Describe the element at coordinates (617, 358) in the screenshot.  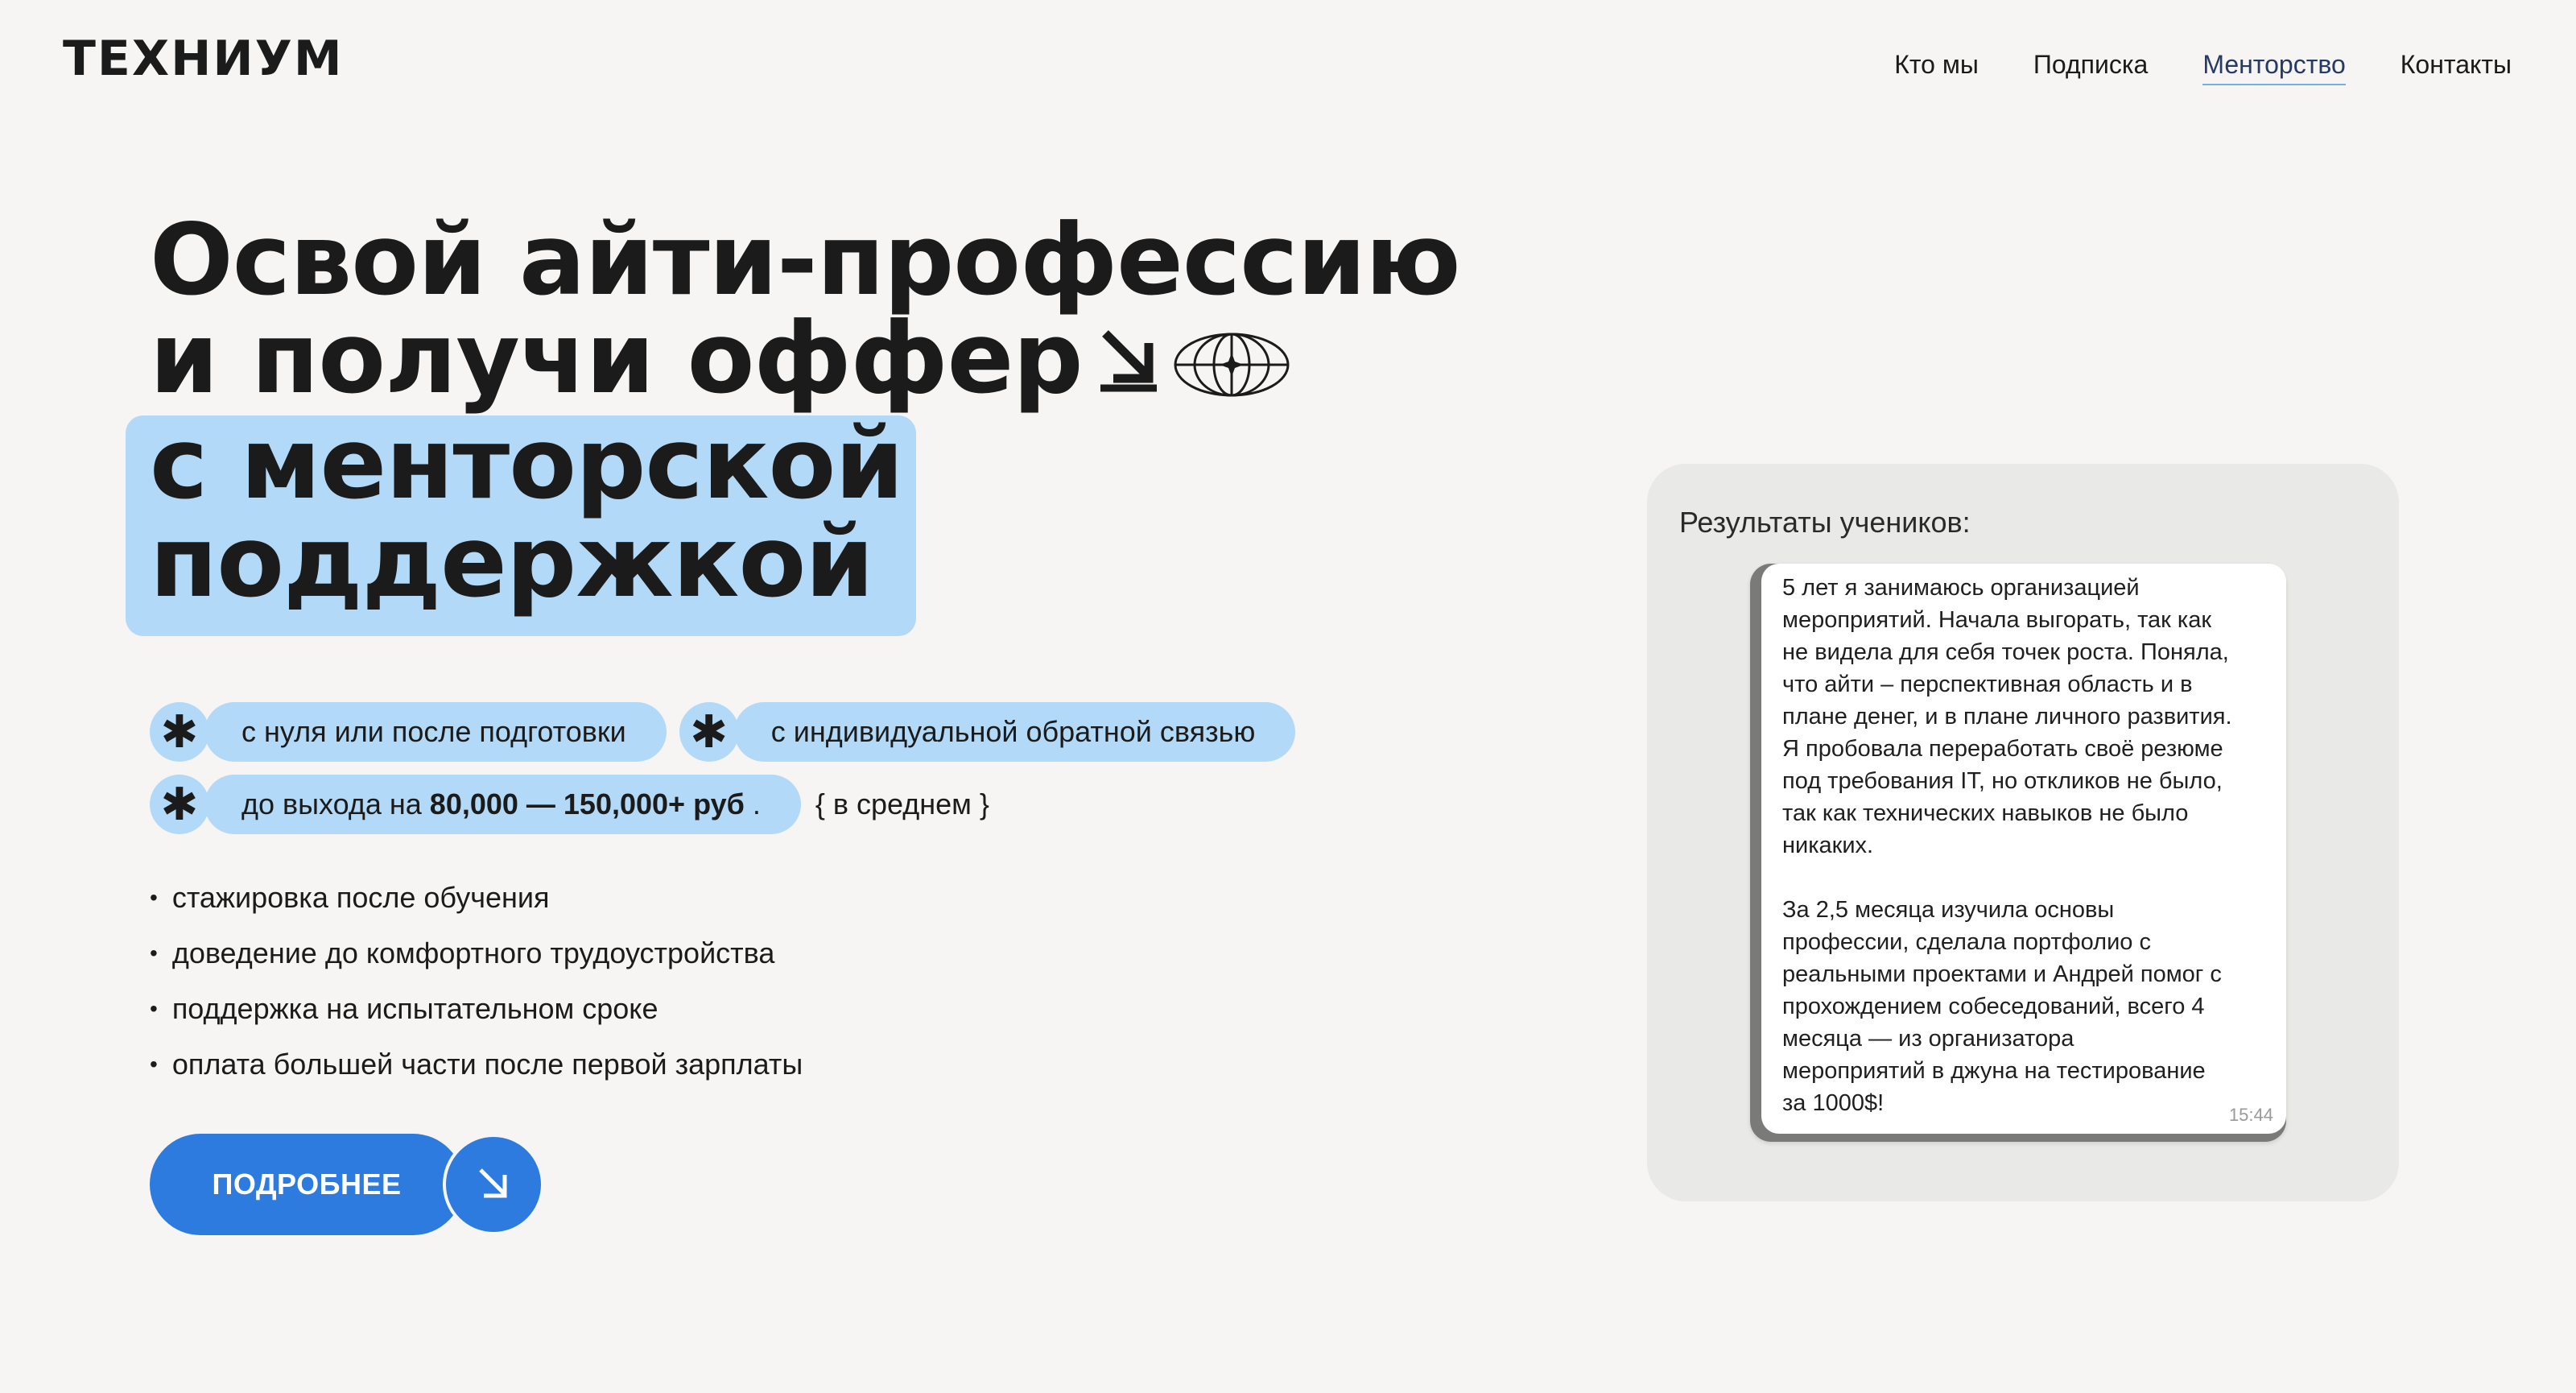
I see `hero-title-line-2-text: и получи оффер` at that location.